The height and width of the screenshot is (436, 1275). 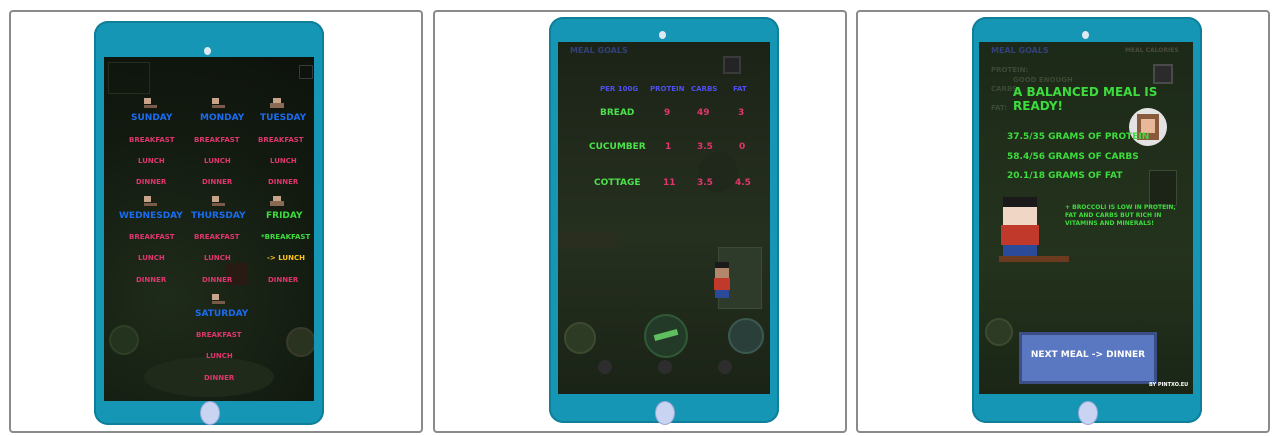 What do you see at coordinates (151, 182) in the screenshot?
I see `sunday-dinner: Dinner` at bounding box center [151, 182].